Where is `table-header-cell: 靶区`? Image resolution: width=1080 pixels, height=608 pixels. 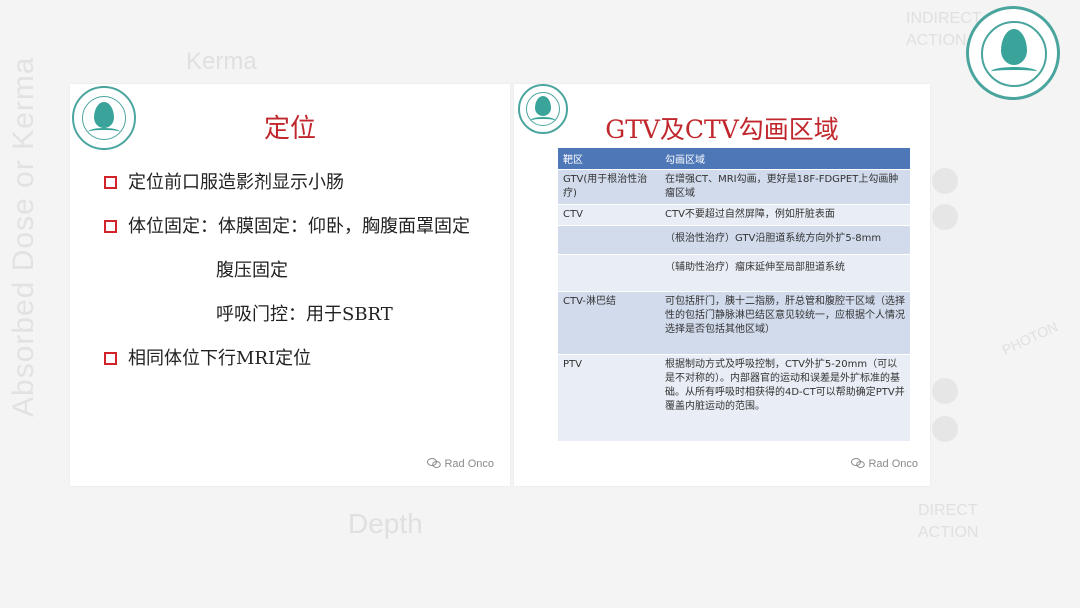
table-header-cell: 靶区 is located at coordinates (609, 159).